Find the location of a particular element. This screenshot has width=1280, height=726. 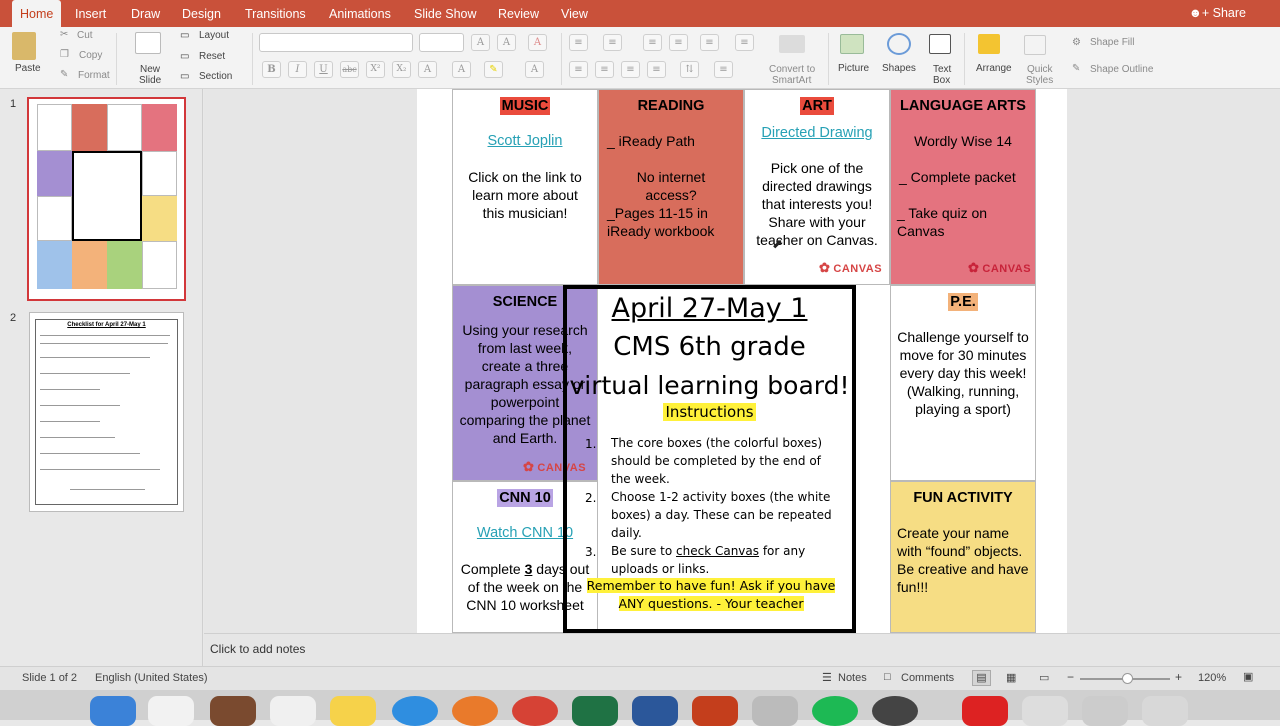

zoom-level: 120% is located at coordinates (1212, 678).